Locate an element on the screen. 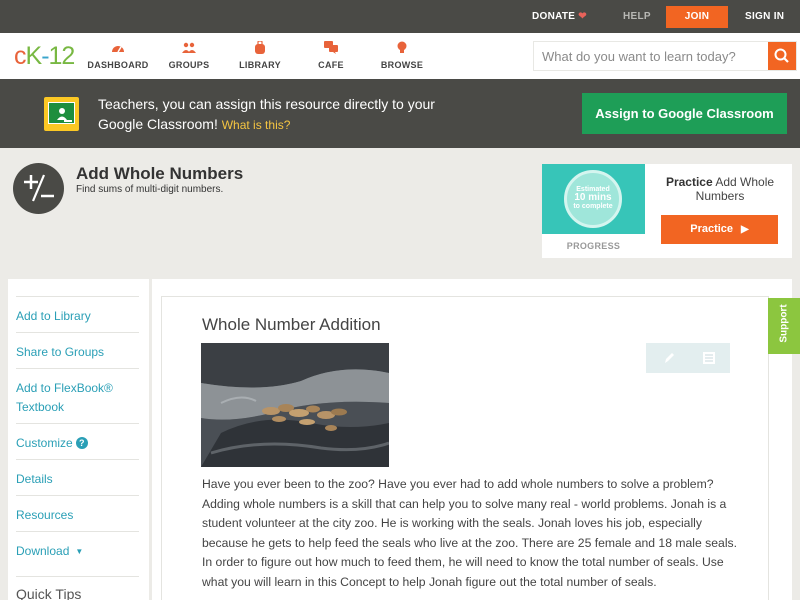  sidebar-share-to-groups: Share to Groups is located at coordinates (77, 347).